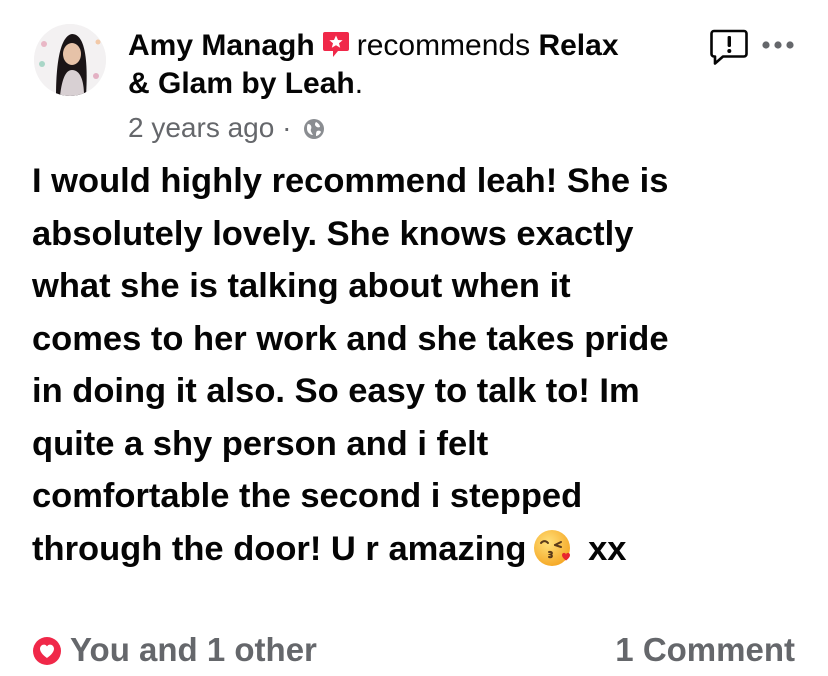 Image resolution: width=828 pixels, height=676 pixels. I want to click on post-meta: 2 years ago ·, so click(226, 128).